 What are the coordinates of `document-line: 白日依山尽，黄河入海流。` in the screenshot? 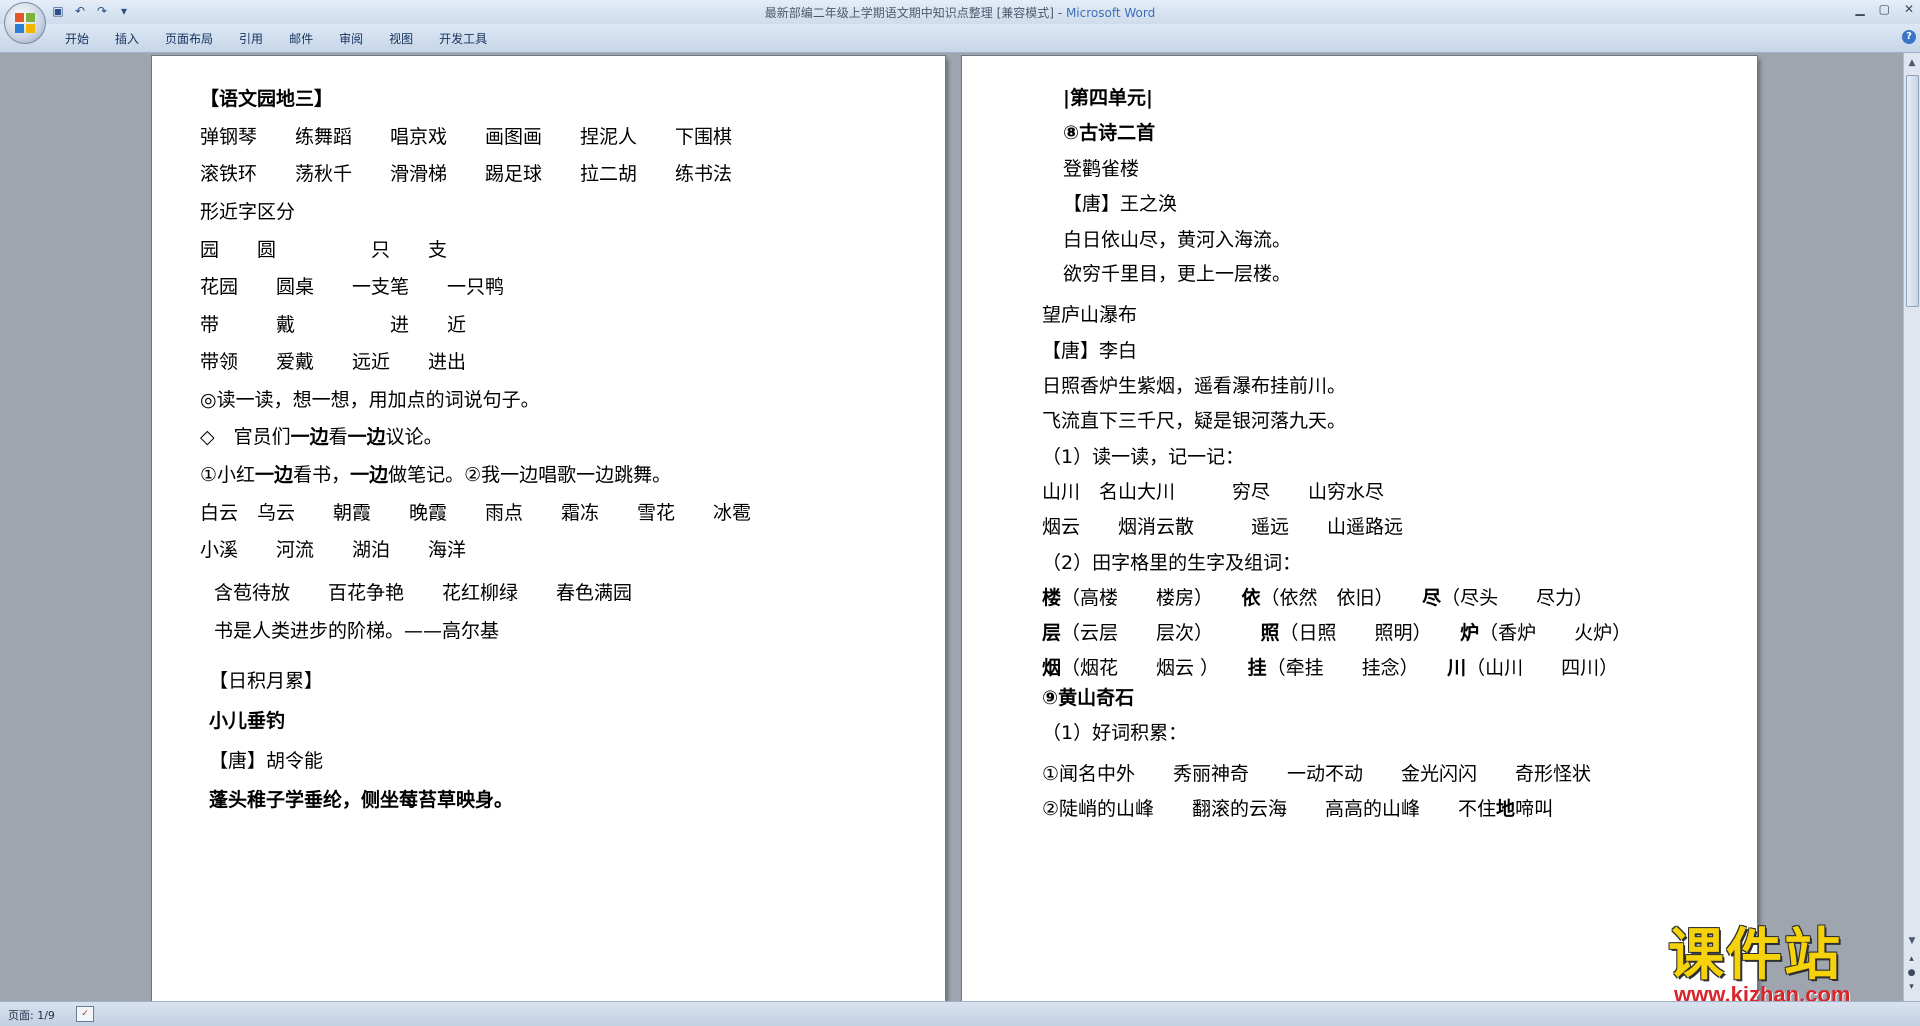 It's located at (1177, 240).